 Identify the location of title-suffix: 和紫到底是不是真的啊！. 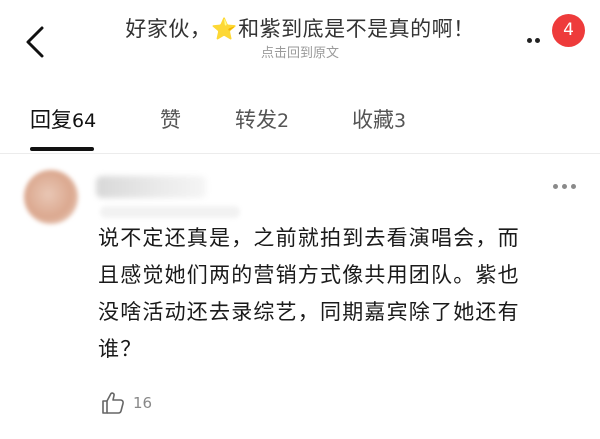
(356, 29).